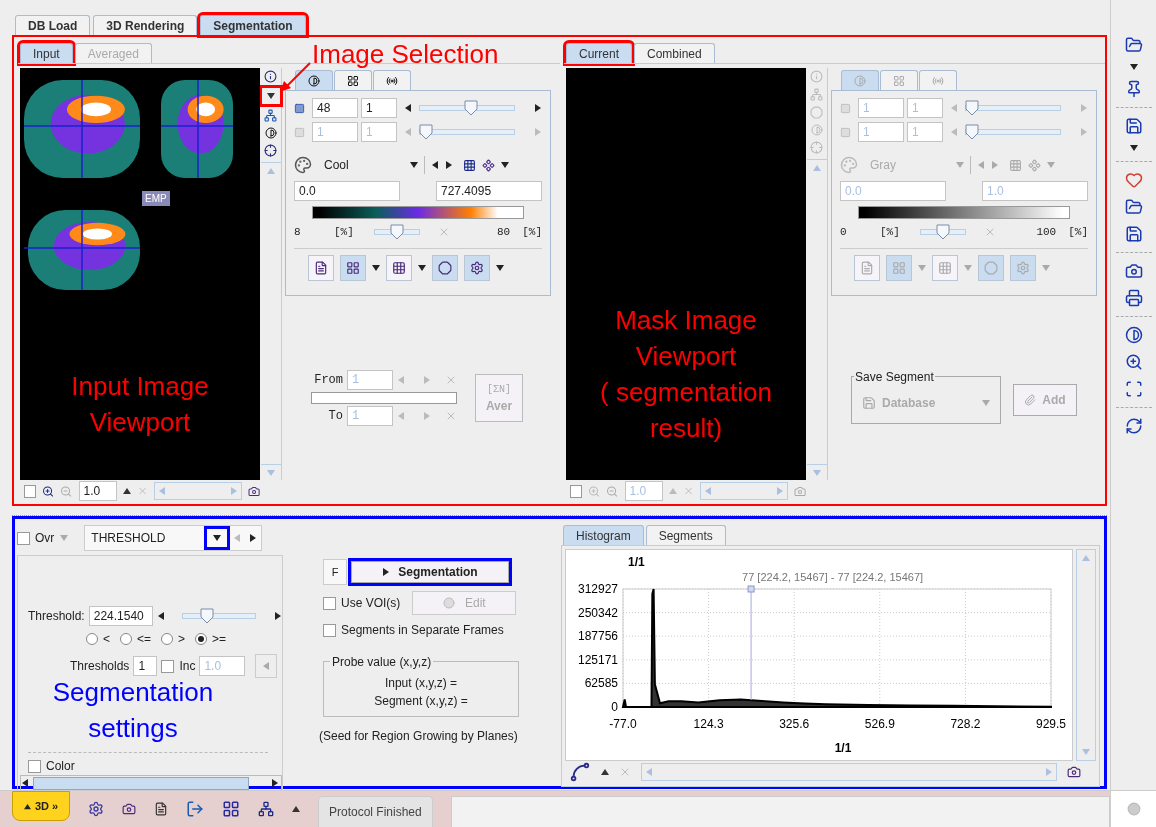 This screenshot has height=827, width=1156. I want to click on network-icon, so click(270, 115).